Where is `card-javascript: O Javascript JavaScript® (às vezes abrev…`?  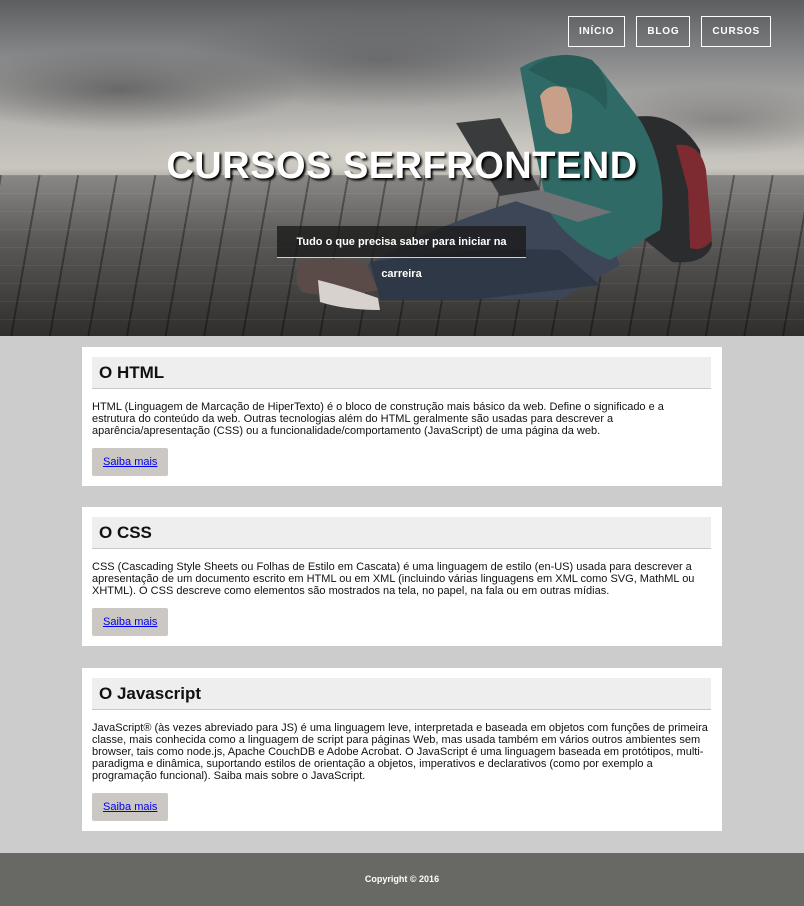 card-javascript: O Javascript JavaScript® (às vezes abrev… is located at coordinates (402, 749).